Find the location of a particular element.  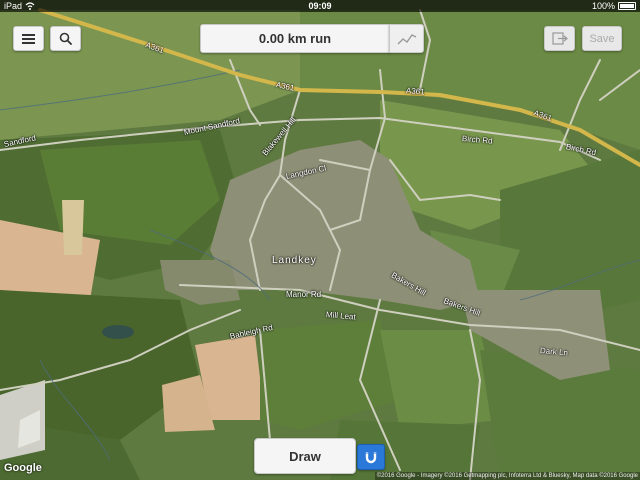

elevation-chart-button is located at coordinates (406, 38).